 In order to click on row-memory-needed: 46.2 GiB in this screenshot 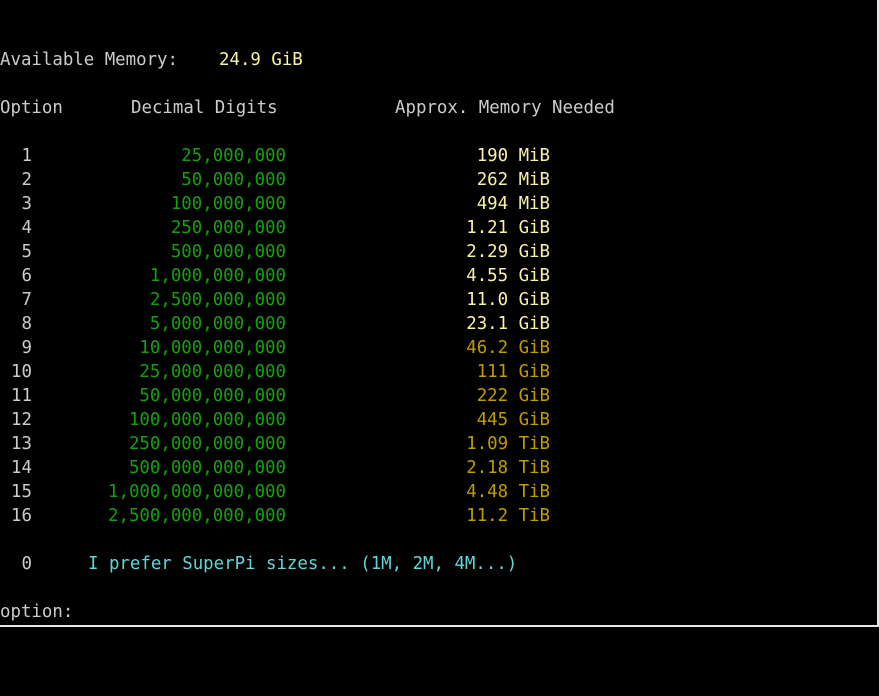, I will do `click(508, 348)`.